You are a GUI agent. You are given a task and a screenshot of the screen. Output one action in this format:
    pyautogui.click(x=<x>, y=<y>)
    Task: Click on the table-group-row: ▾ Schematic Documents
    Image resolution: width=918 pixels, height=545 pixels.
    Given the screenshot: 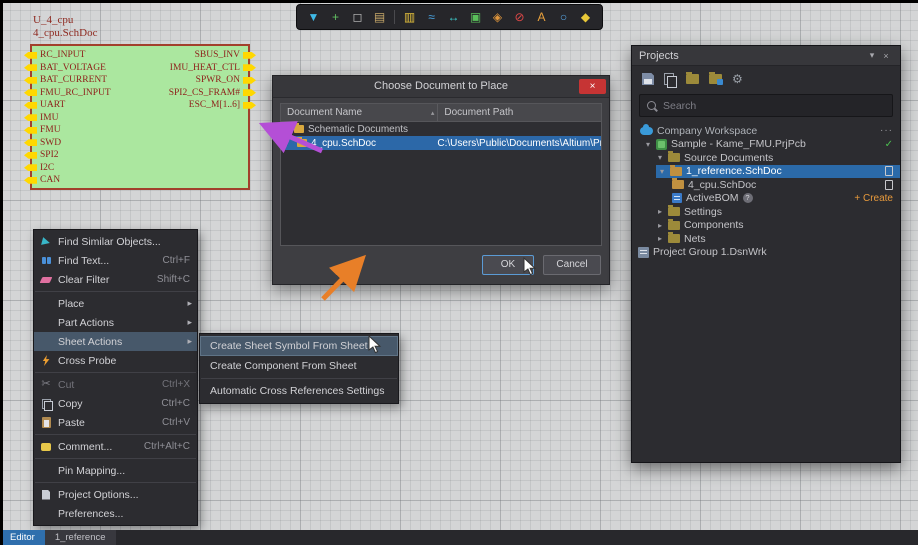 What is the action you would take?
    pyautogui.click(x=441, y=129)
    